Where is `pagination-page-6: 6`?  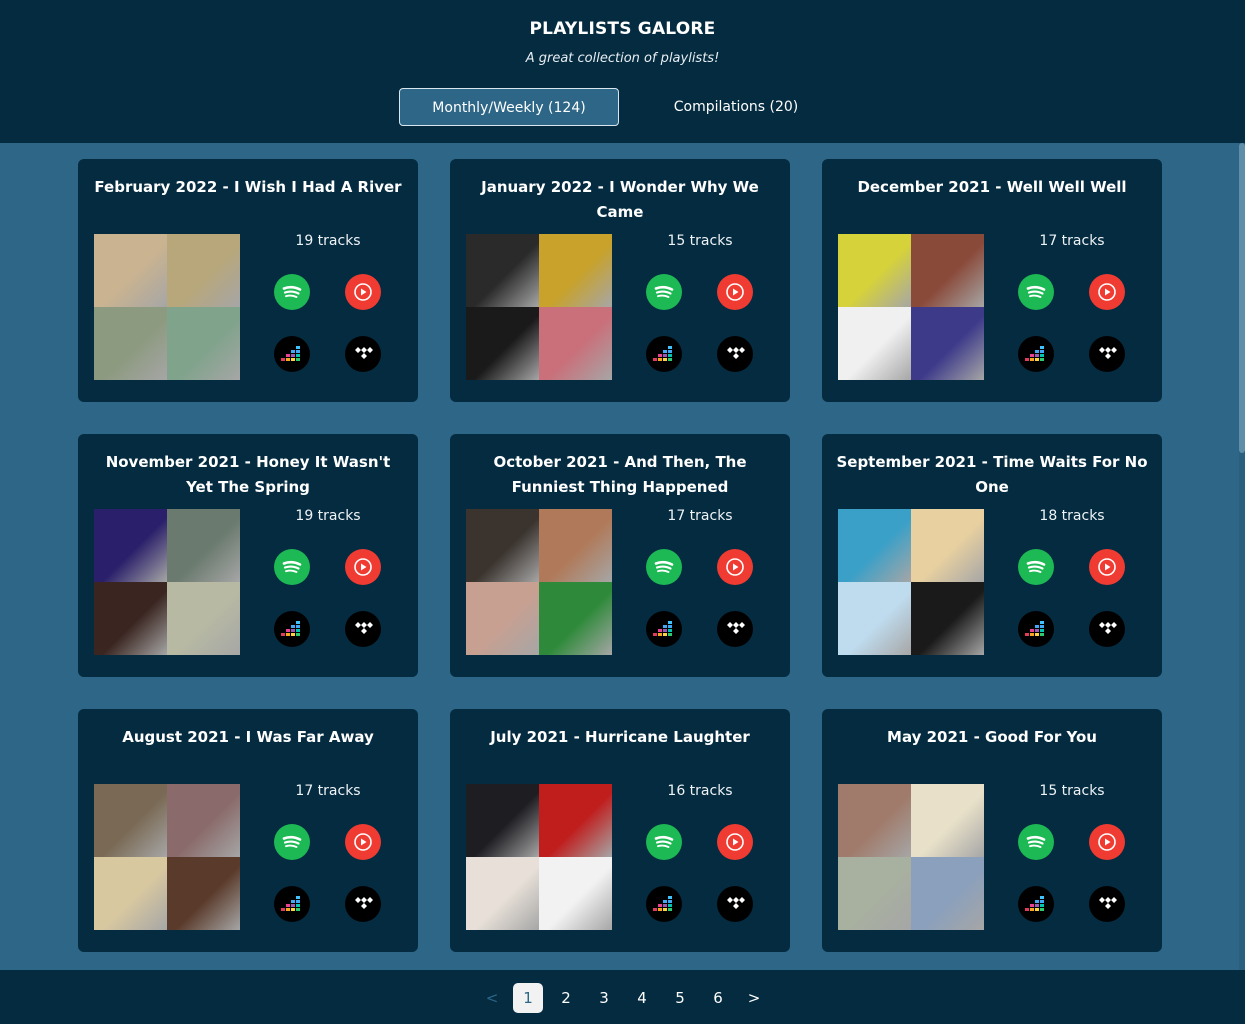 pagination-page-6: 6 is located at coordinates (718, 998).